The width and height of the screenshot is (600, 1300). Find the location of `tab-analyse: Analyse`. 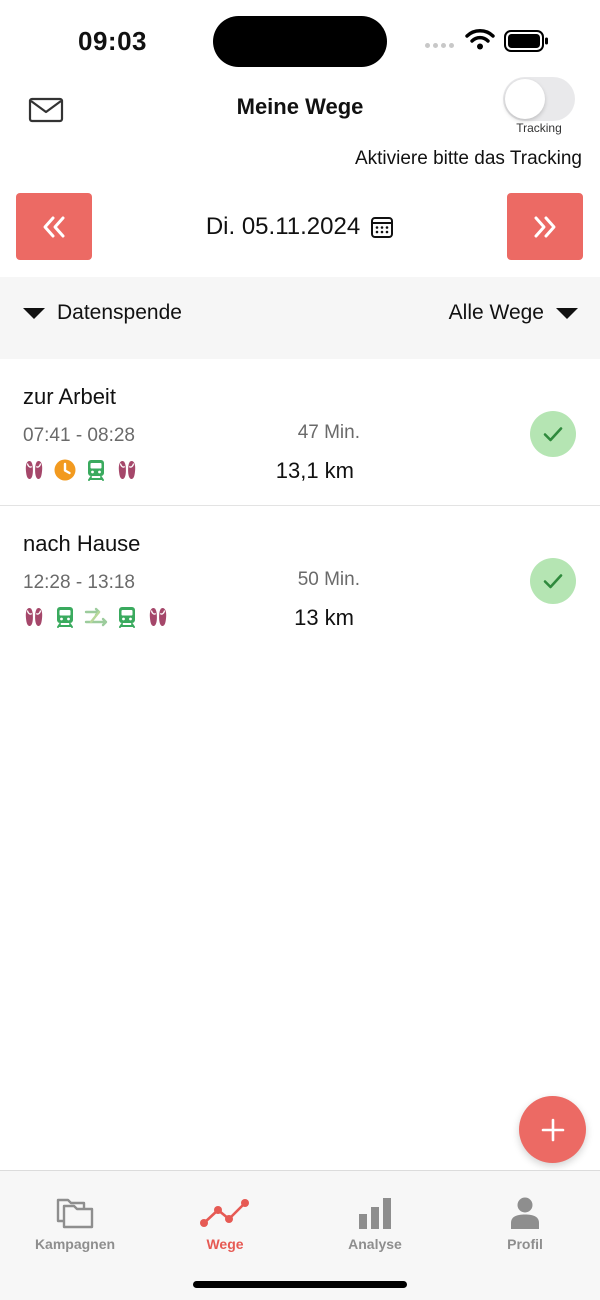

tab-analyse: Analyse is located at coordinates (375, 1222).